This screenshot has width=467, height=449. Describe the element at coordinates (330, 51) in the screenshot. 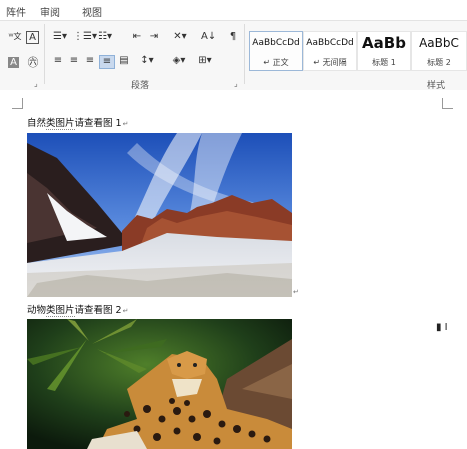

I see `style-no-spacing: AaBbCcDd ↵ 无间隔` at that location.